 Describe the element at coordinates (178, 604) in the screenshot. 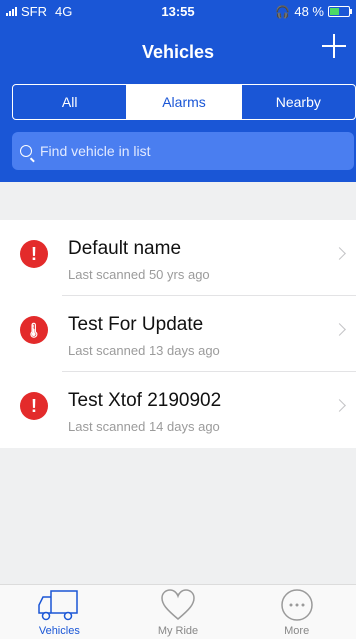

I see `heart-icon` at that location.